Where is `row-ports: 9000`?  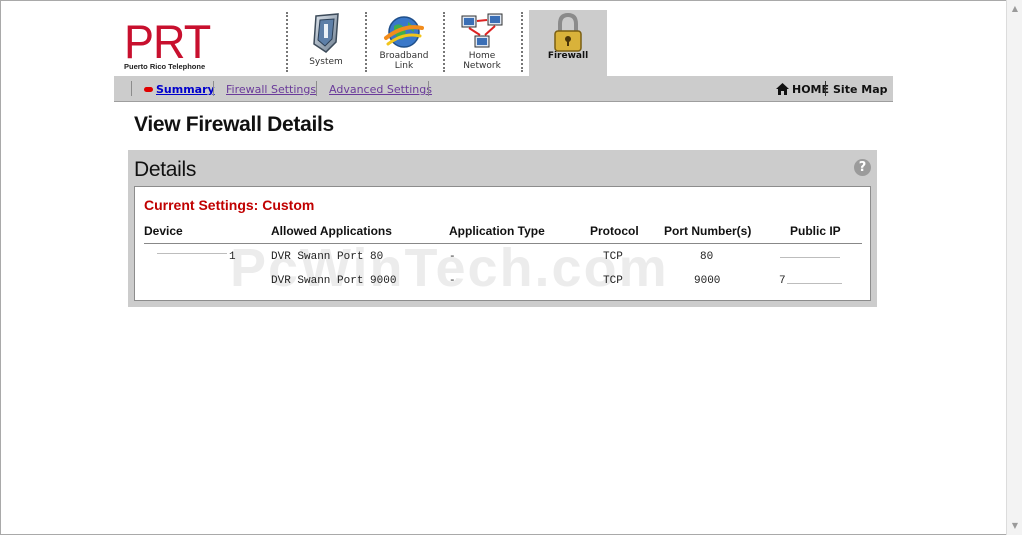
row-ports: 9000 is located at coordinates (707, 281).